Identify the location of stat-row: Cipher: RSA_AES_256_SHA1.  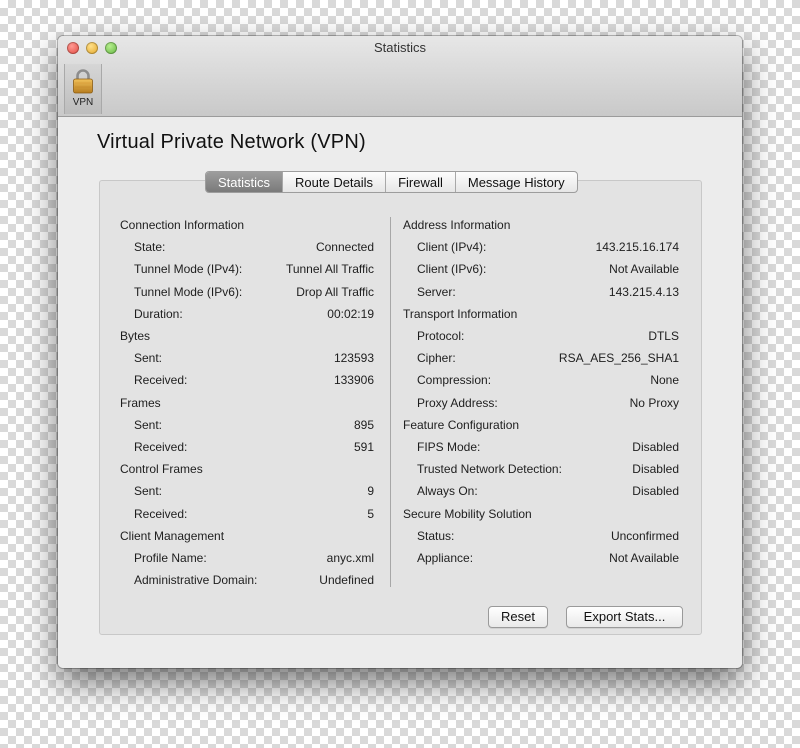
(541, 358).